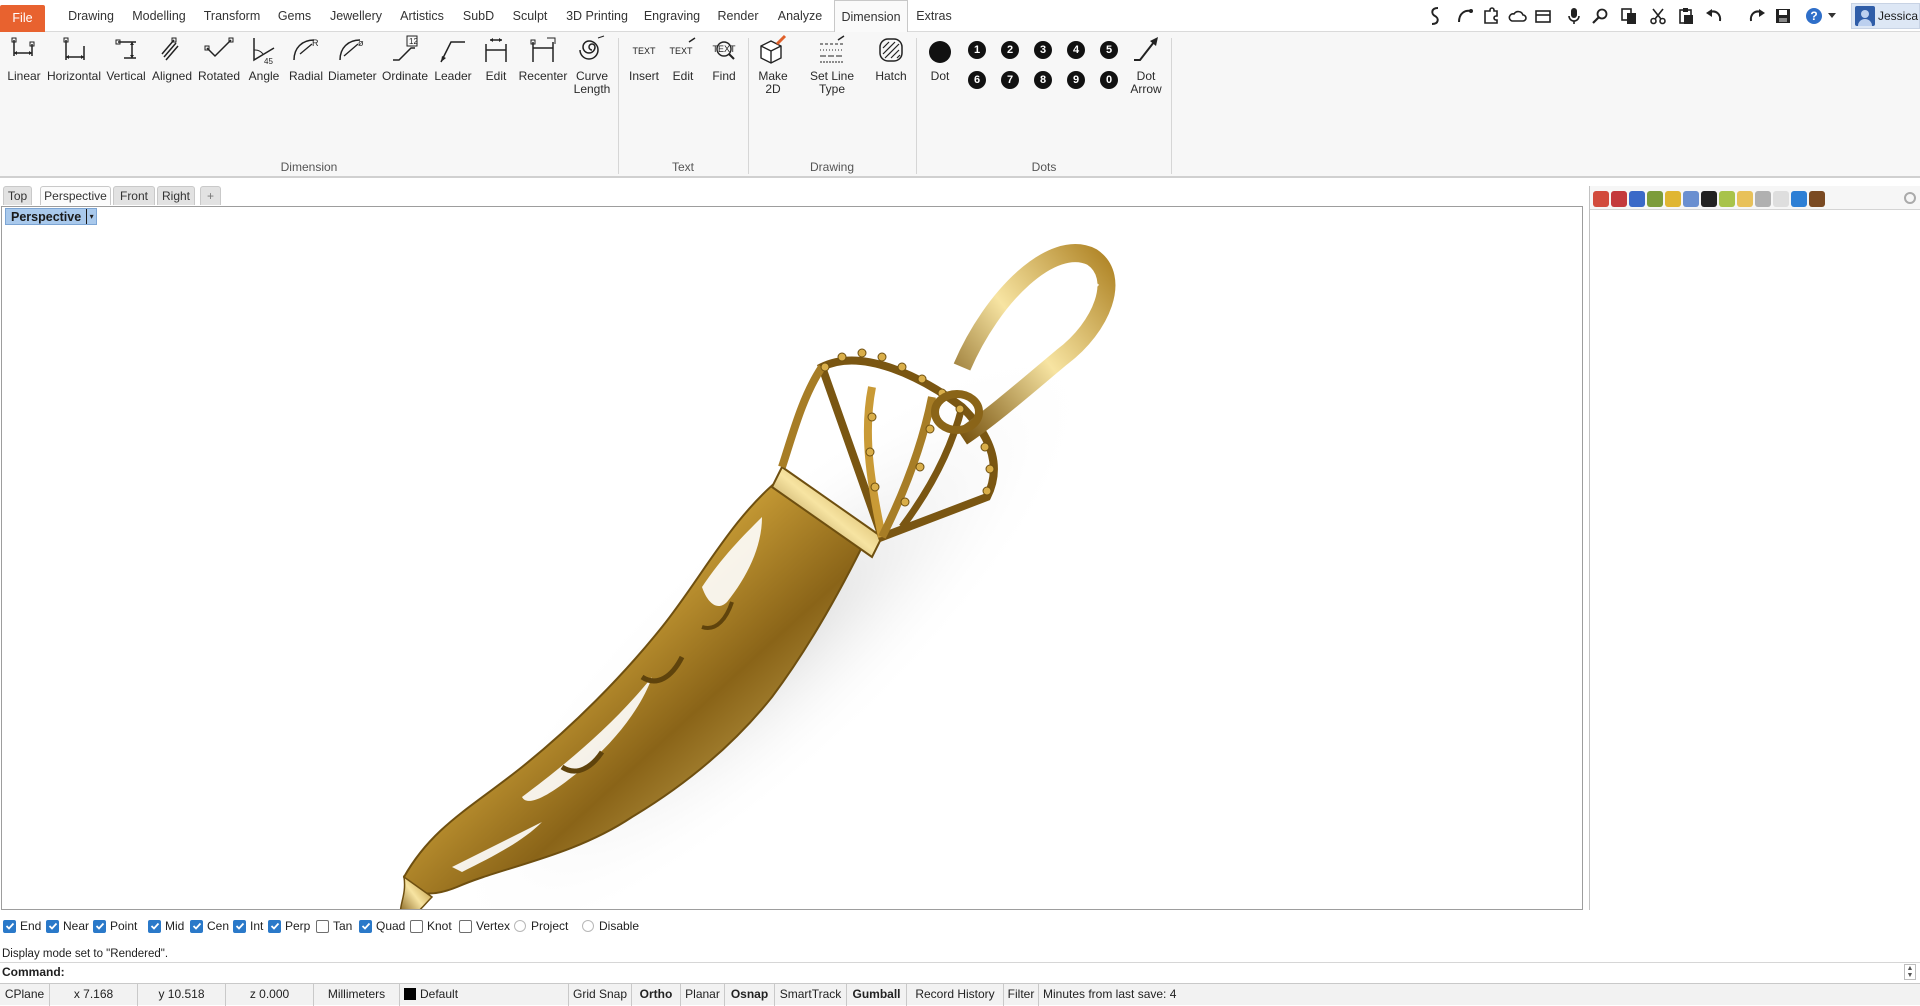  I want to click on tab-right: Right, so click(176, 195).